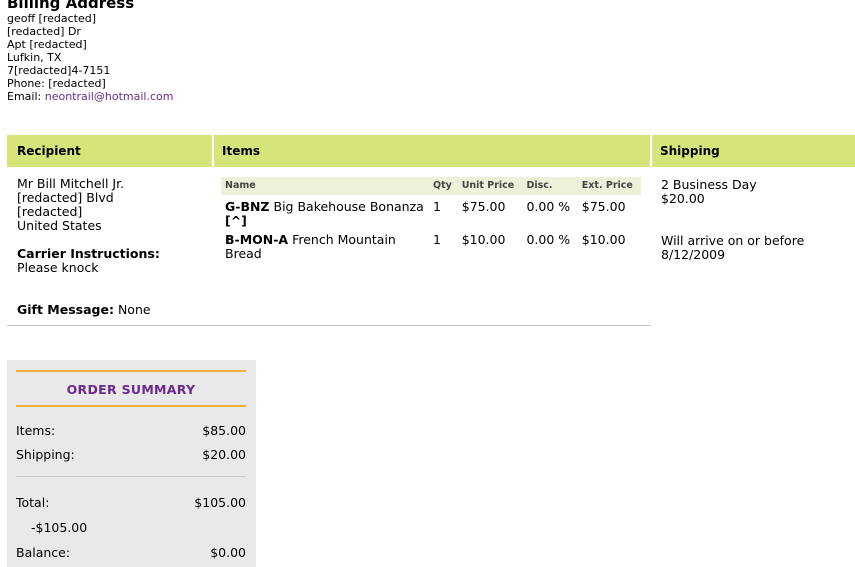  I want to click on summary-total-label: Total:, so click(33, 502).